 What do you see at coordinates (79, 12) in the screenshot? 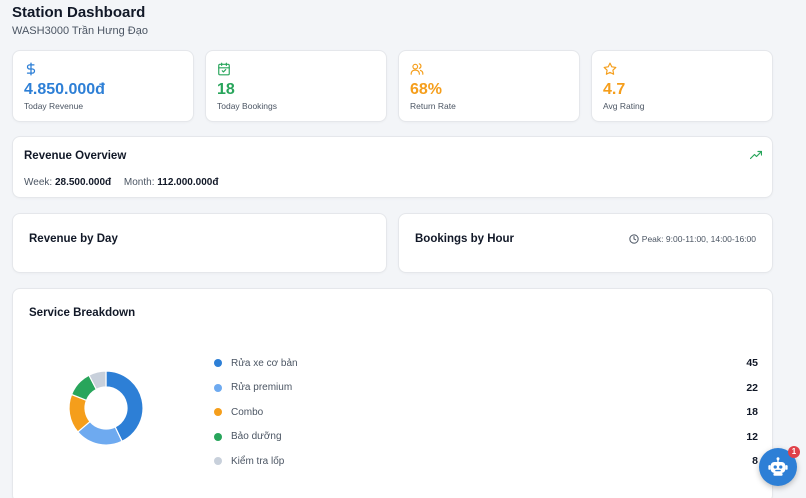
I see `page-title: Station Dashboard` at bounding box center [79, 12].